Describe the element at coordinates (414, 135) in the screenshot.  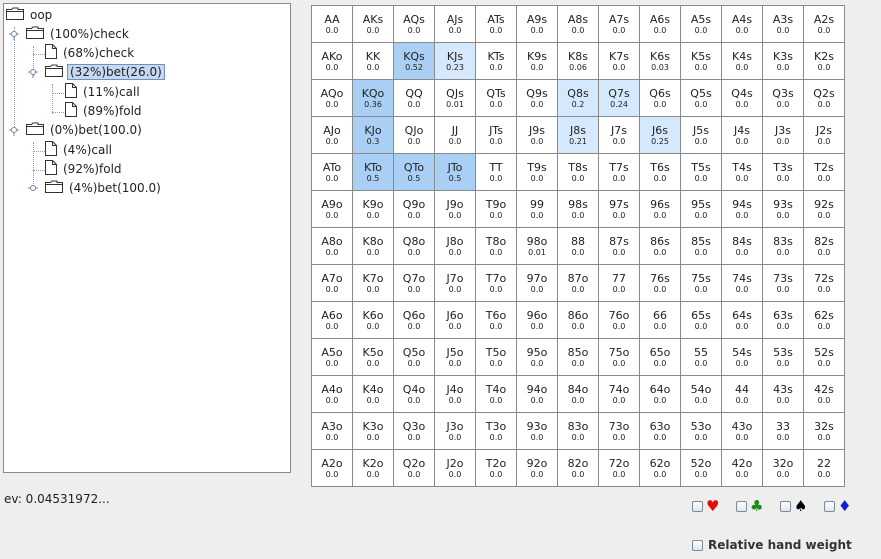
I see `hand-cell: QJo 0.0` at that location.